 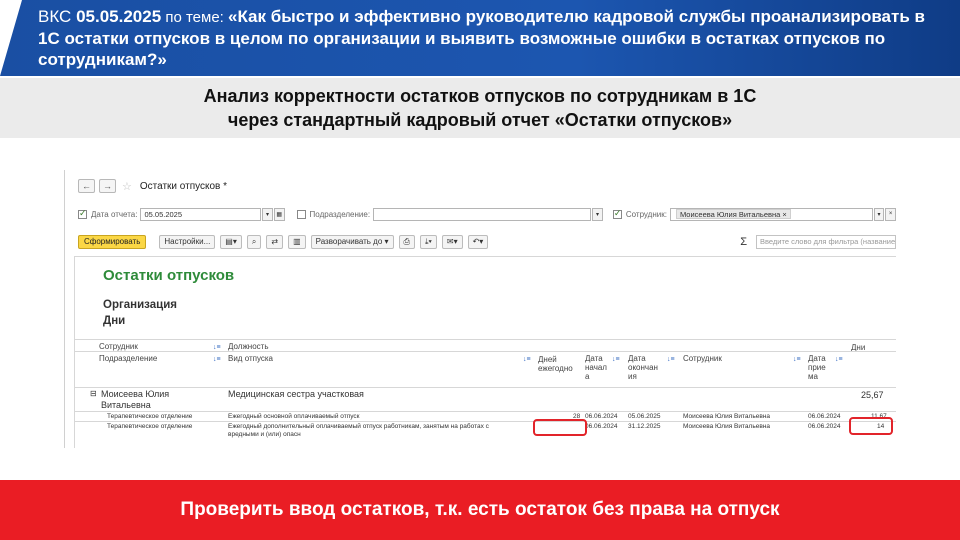 What do you see at coordinates (248, 346) in the screenshot?
I see `header-position: Должность` at bounding box center [248, 346].